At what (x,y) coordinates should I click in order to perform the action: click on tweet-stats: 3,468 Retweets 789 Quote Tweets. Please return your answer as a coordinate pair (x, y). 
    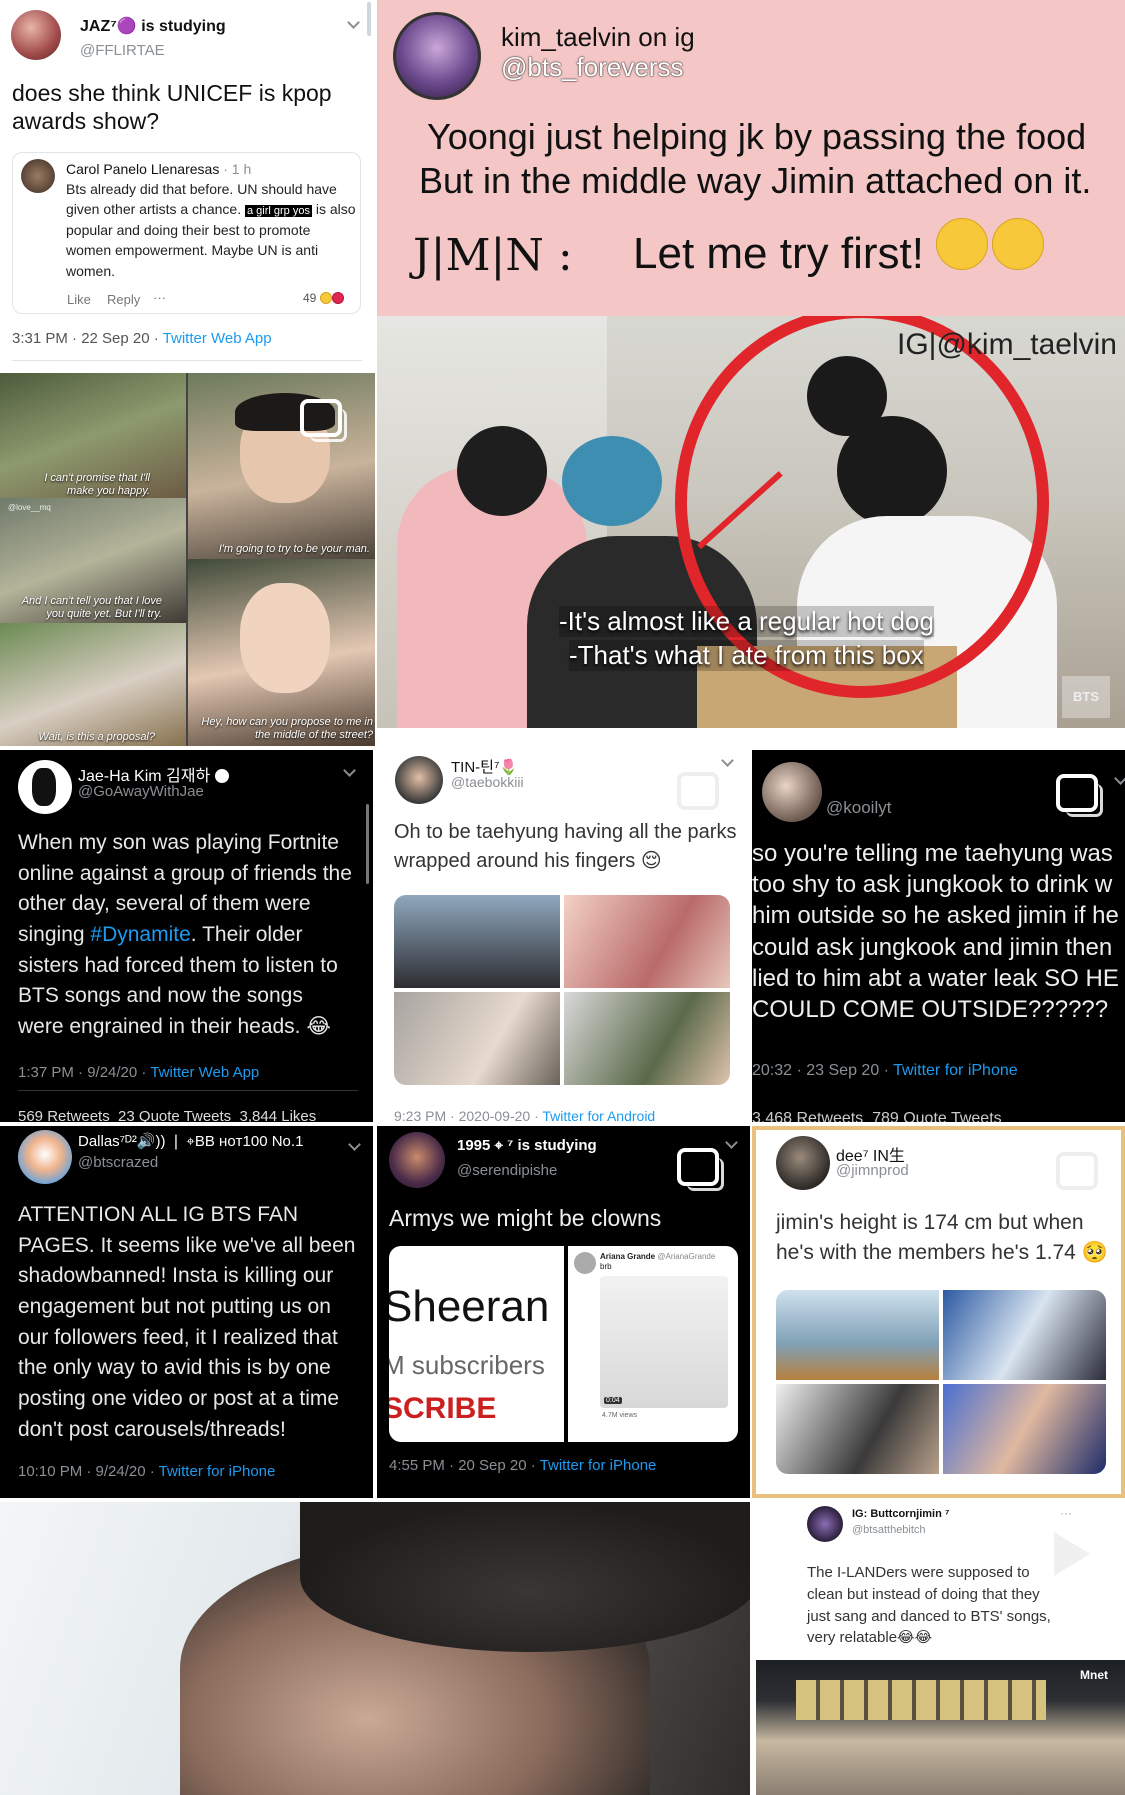
    Looking at the image, I should click on (877, 1116).